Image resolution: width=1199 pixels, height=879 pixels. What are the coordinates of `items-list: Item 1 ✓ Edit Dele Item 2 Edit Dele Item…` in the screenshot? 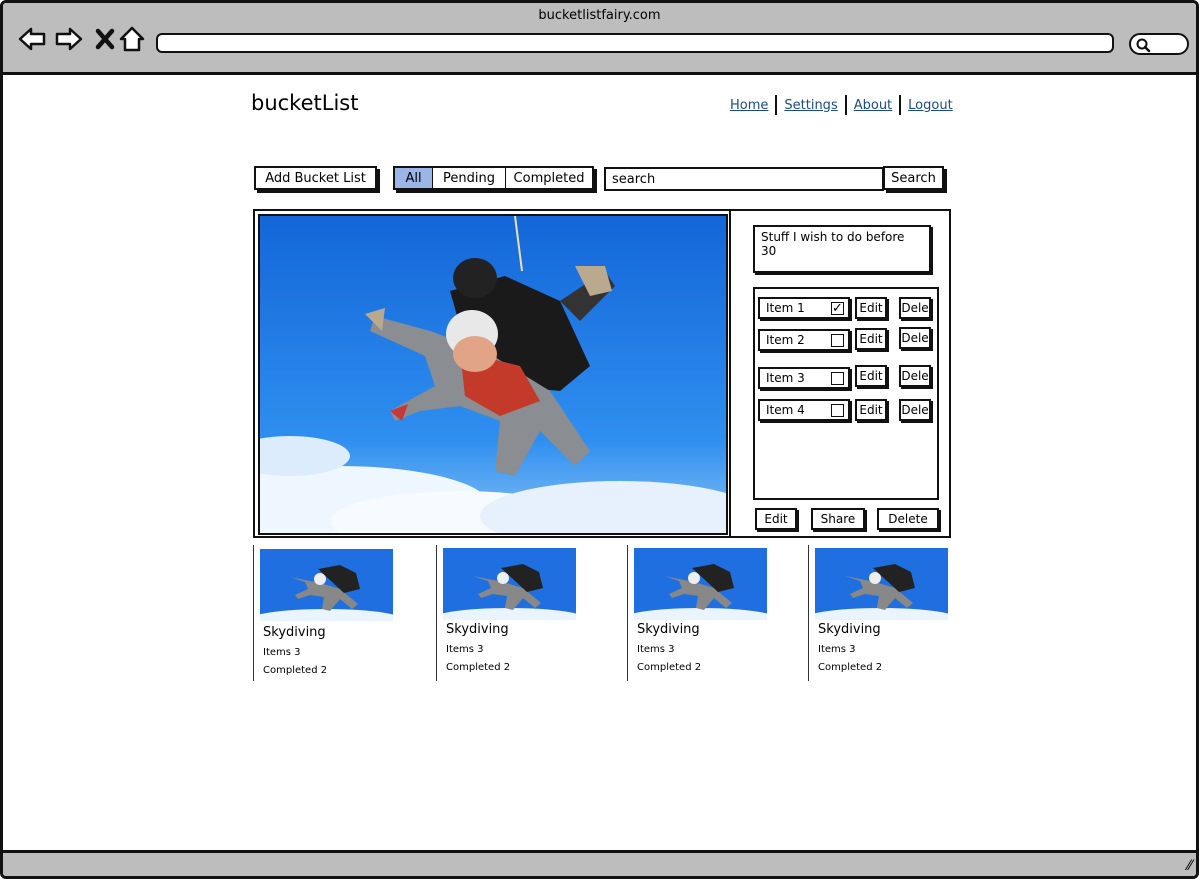 It's located at (846, 393).